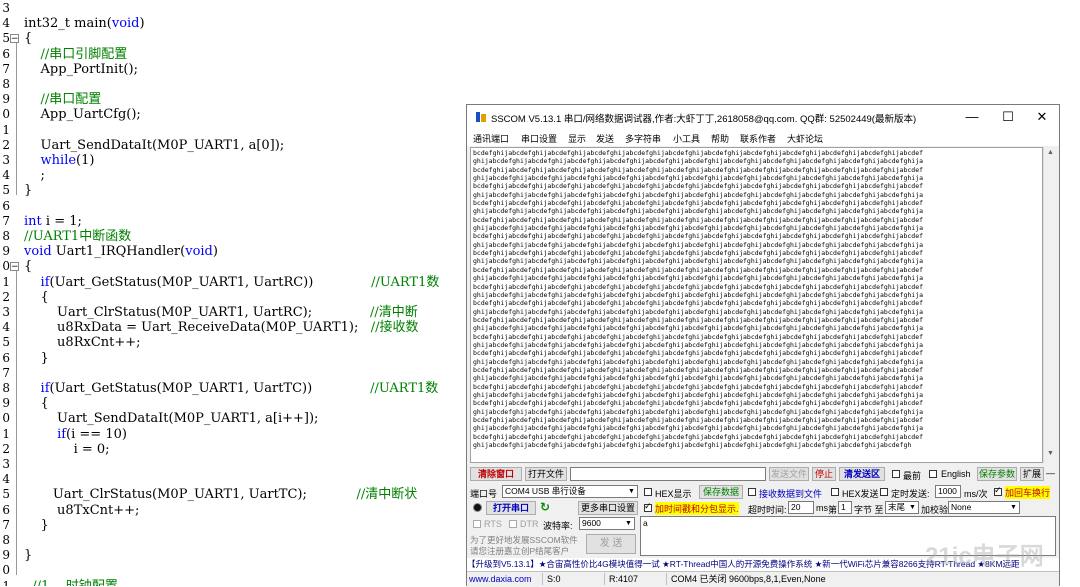  I want to click on interval-input: 1000, so click(948, 491).